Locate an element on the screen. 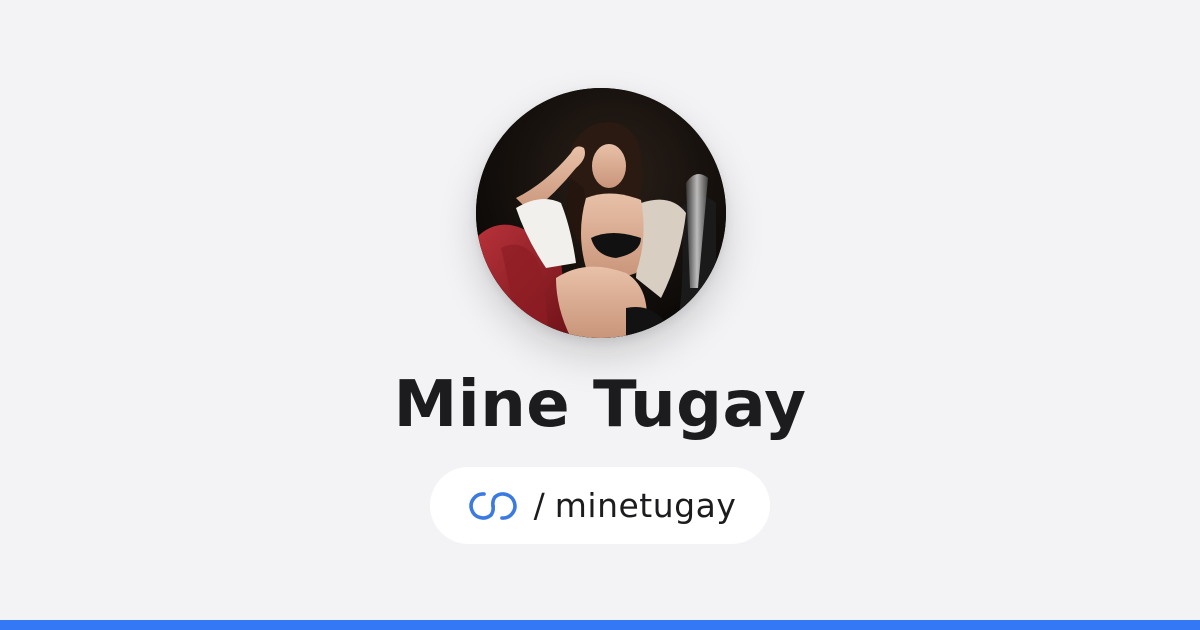  linked-rings-icon is located at coordinates (492, 505).